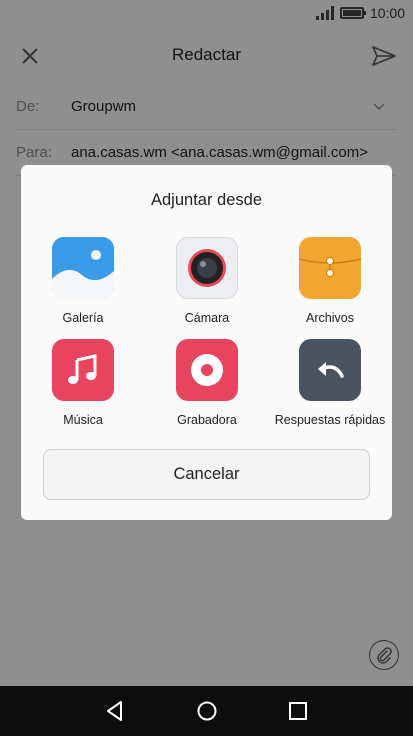 The image size is (413, 736). I want to click on quick-replies-icon, so click(330, 370).